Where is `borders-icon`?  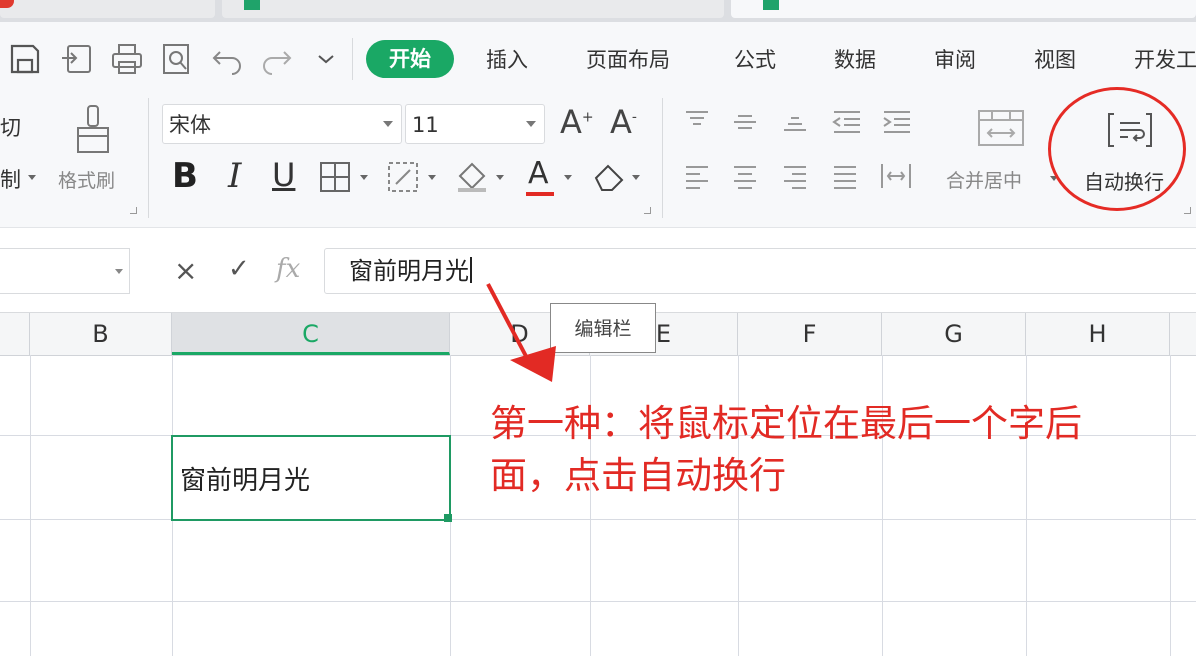 borders-icon is located at coordinates (335, 177).